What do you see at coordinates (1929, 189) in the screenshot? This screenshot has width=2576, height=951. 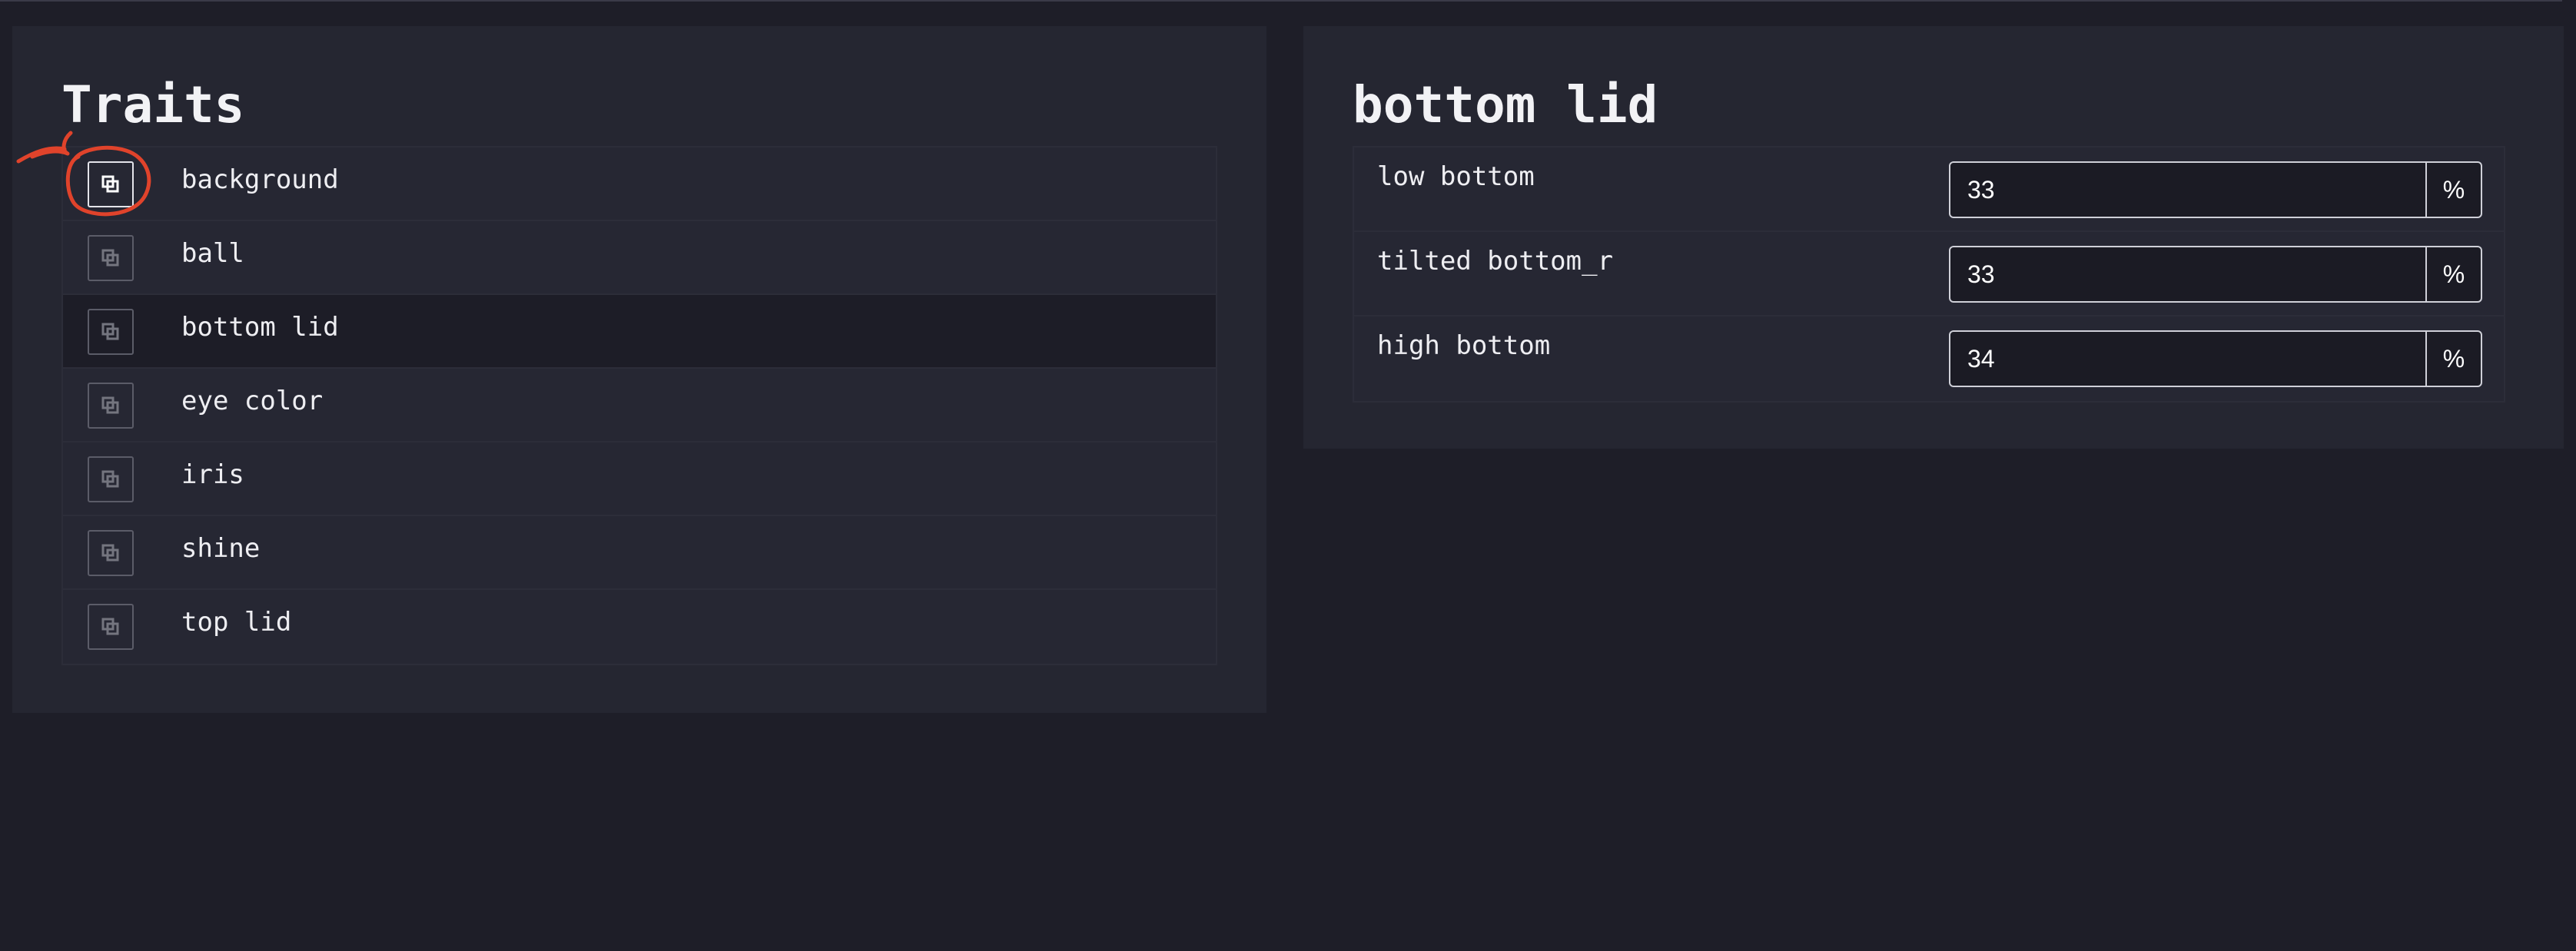 I see `field-row: low bottom %` at bounding box center [1929, 189].